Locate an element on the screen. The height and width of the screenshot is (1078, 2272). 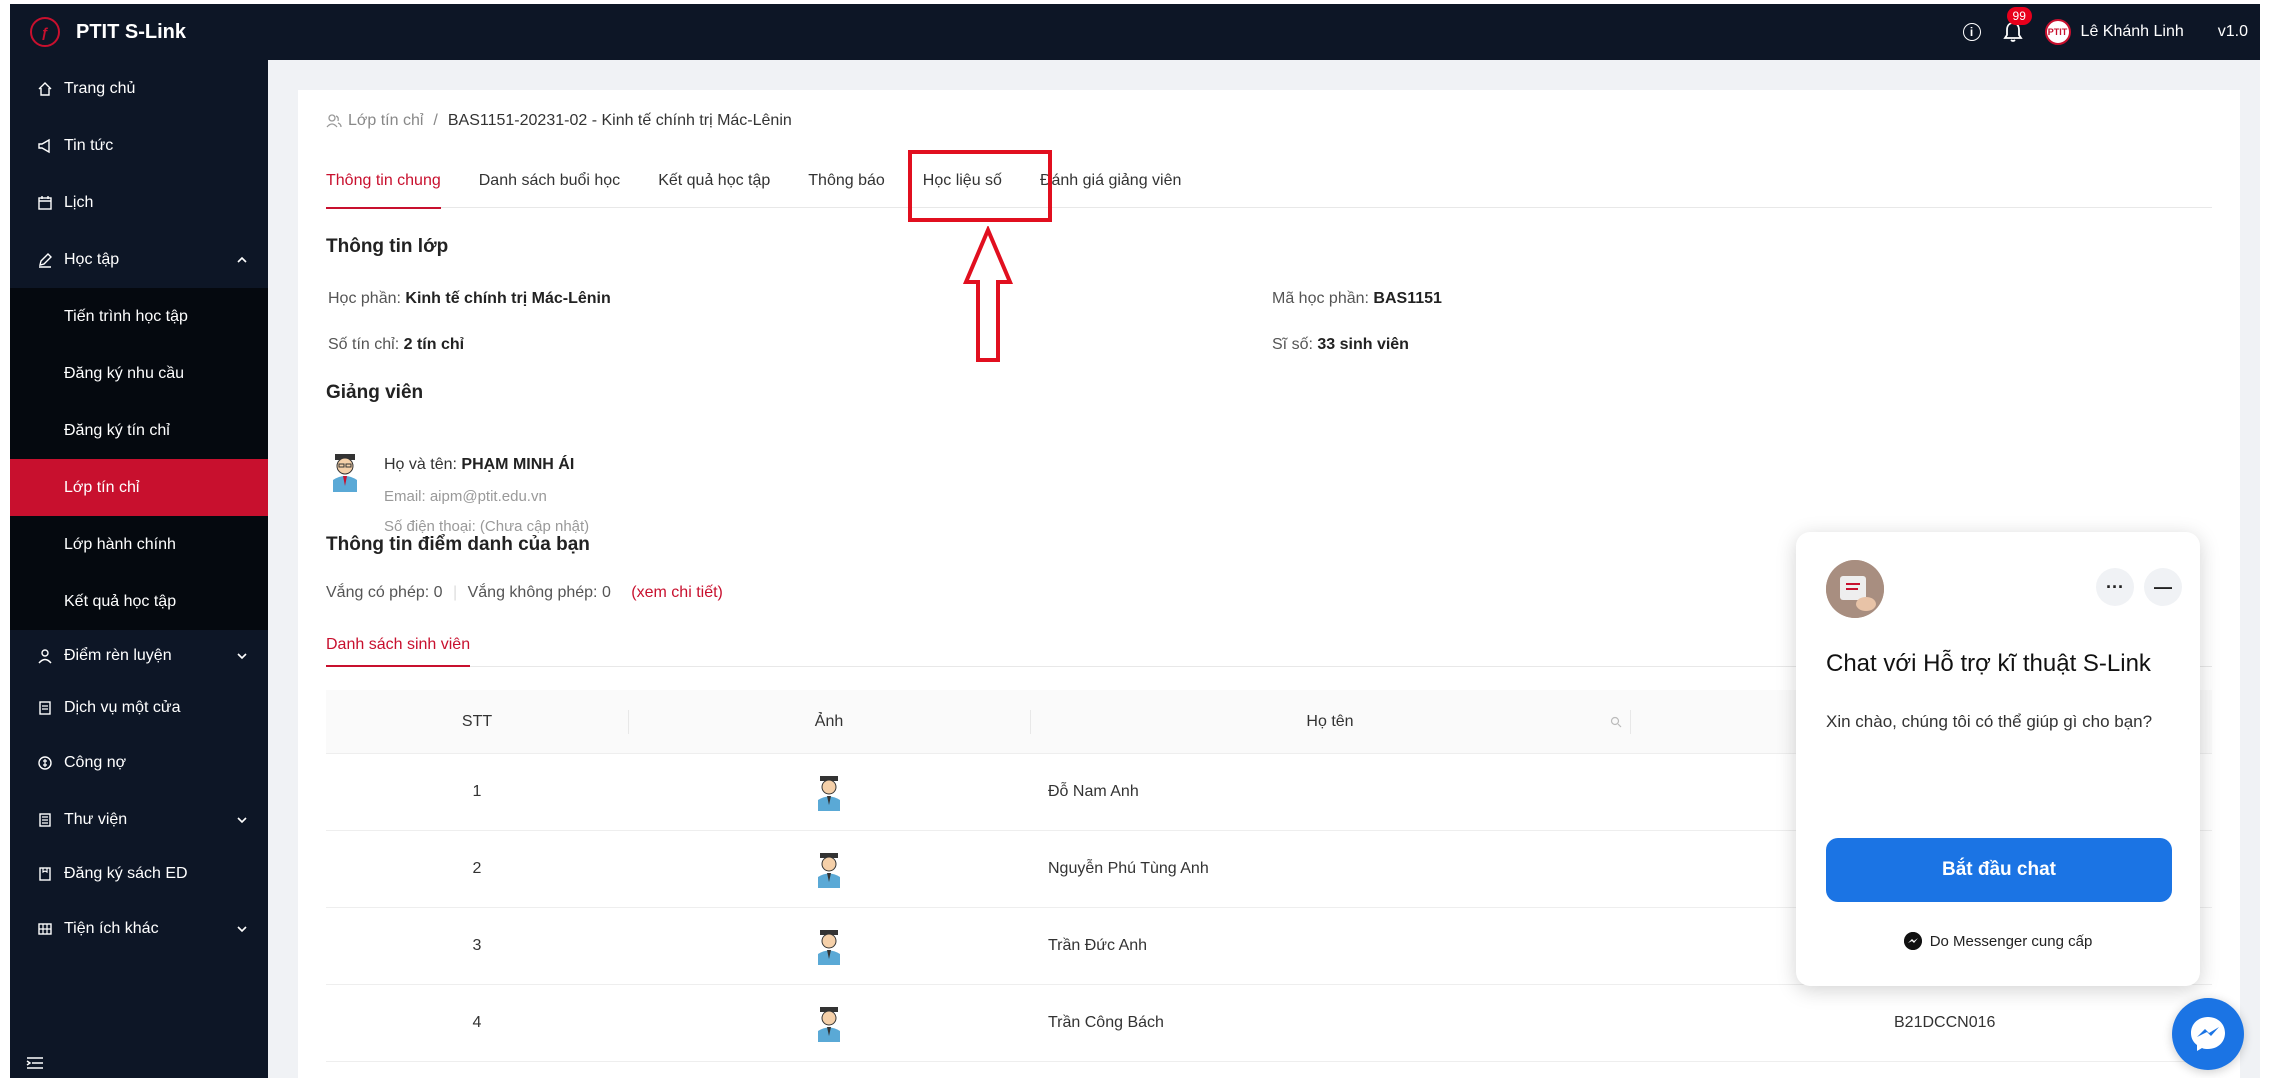
chat-title: Chat với Hỗ trợ kĩ thuật S-Link is located at coordinates (1988, 663).